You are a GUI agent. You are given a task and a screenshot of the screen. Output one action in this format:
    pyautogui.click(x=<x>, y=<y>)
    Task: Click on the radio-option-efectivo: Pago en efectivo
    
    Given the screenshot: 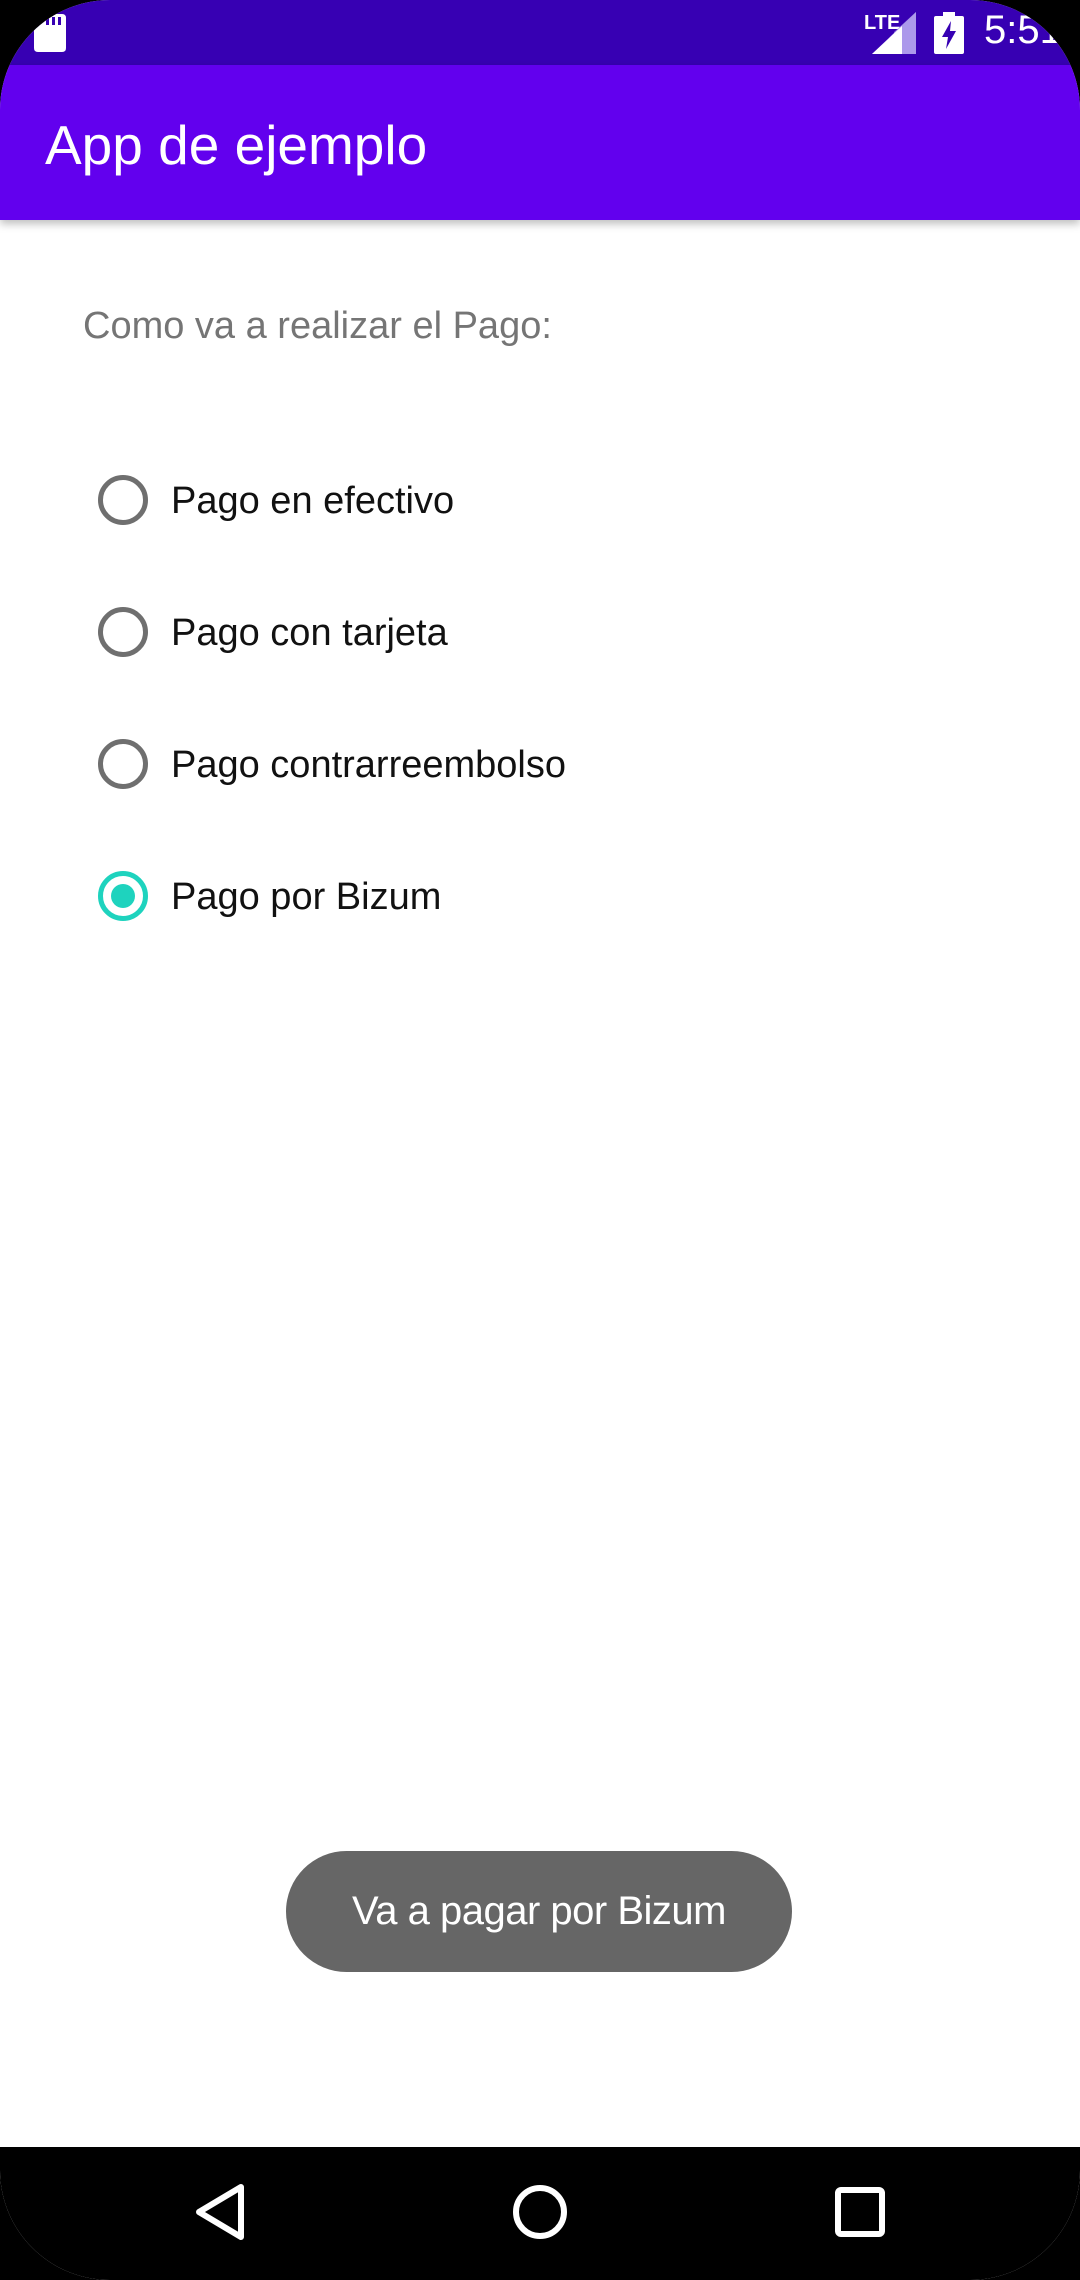 What is the action you would take?
    pyautogui.click(x=445, y=531)
    